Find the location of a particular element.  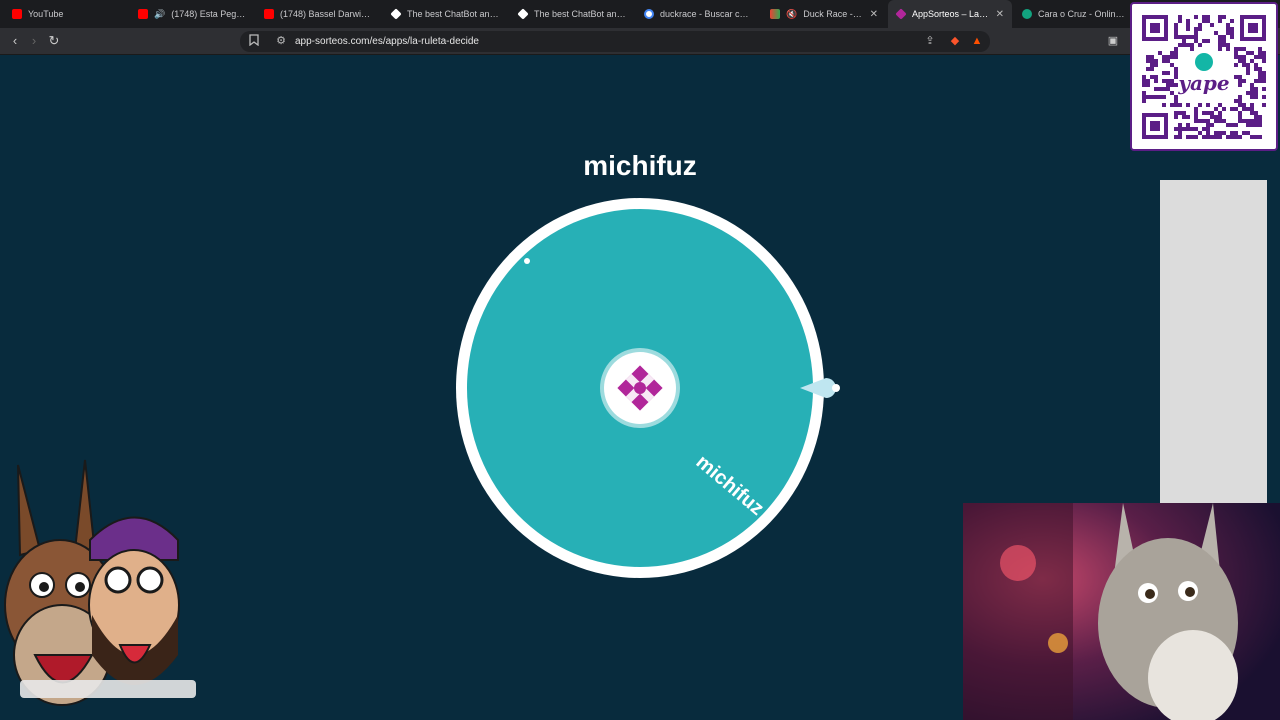

tab-label: (1748) Bassel Darwish - Cr is located at coordinates (326, 14).